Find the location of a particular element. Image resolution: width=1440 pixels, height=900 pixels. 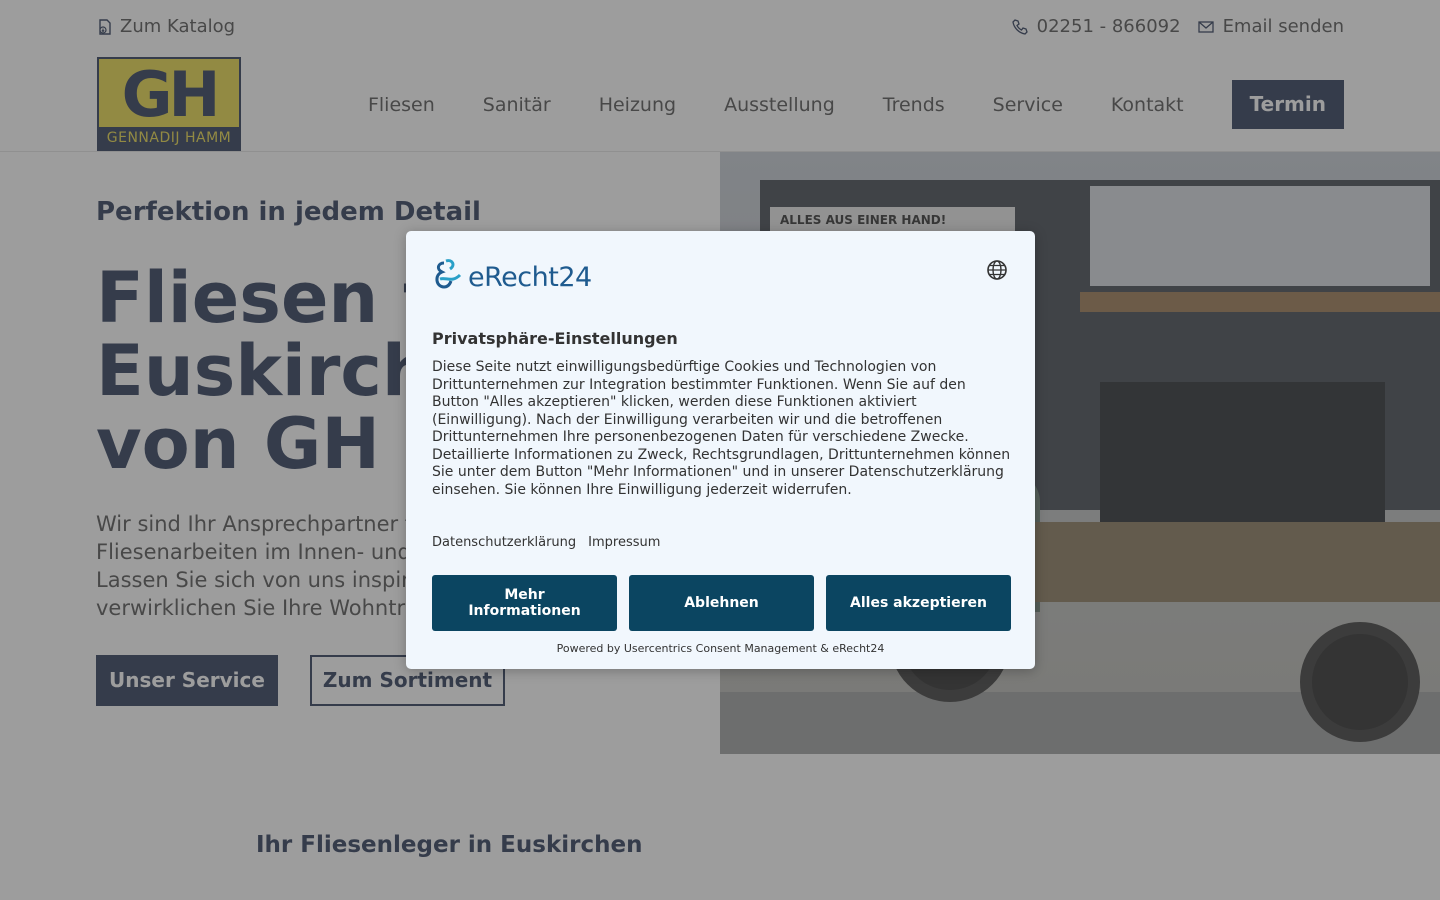

more-info-label: Mehr Informationen is located at coordinates (524, 603).